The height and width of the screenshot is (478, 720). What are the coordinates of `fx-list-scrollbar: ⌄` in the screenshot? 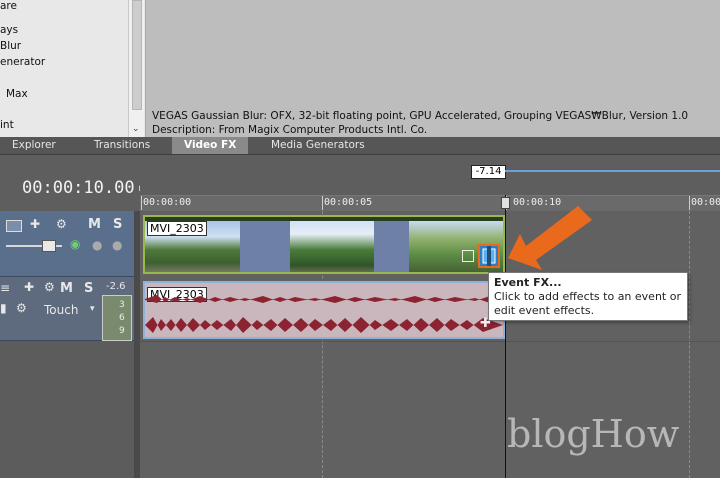 It's located at (136, 68).